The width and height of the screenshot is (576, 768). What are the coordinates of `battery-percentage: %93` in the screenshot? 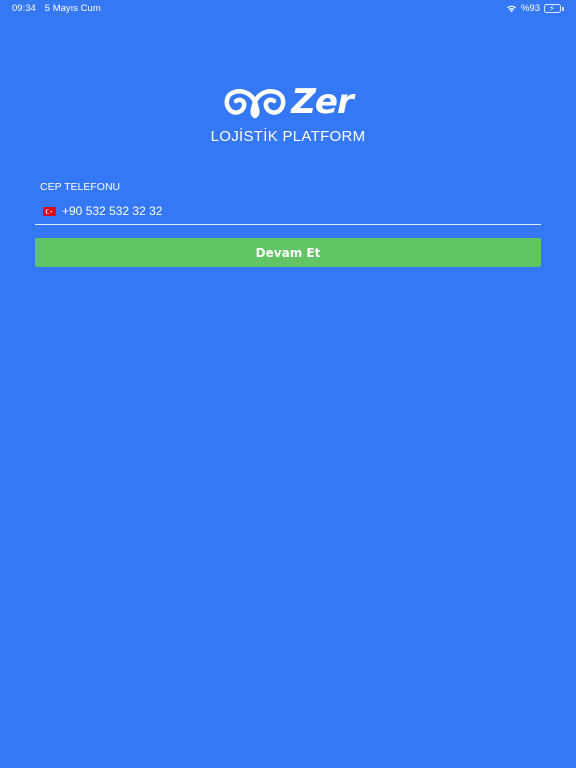 It's located at (530, 8).